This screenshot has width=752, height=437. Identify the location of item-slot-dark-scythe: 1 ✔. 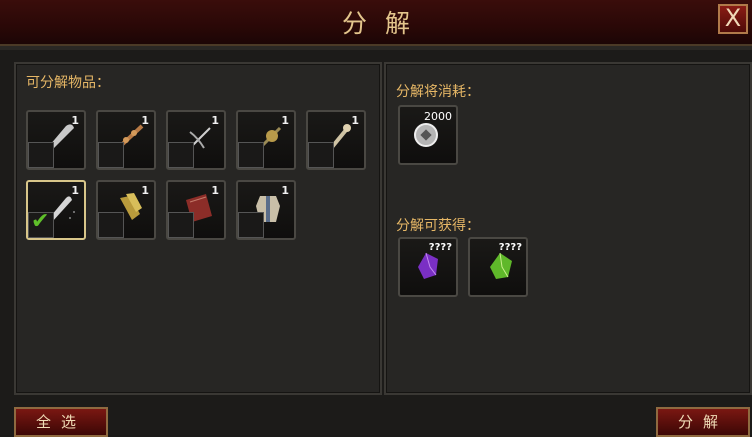
(56, 210).